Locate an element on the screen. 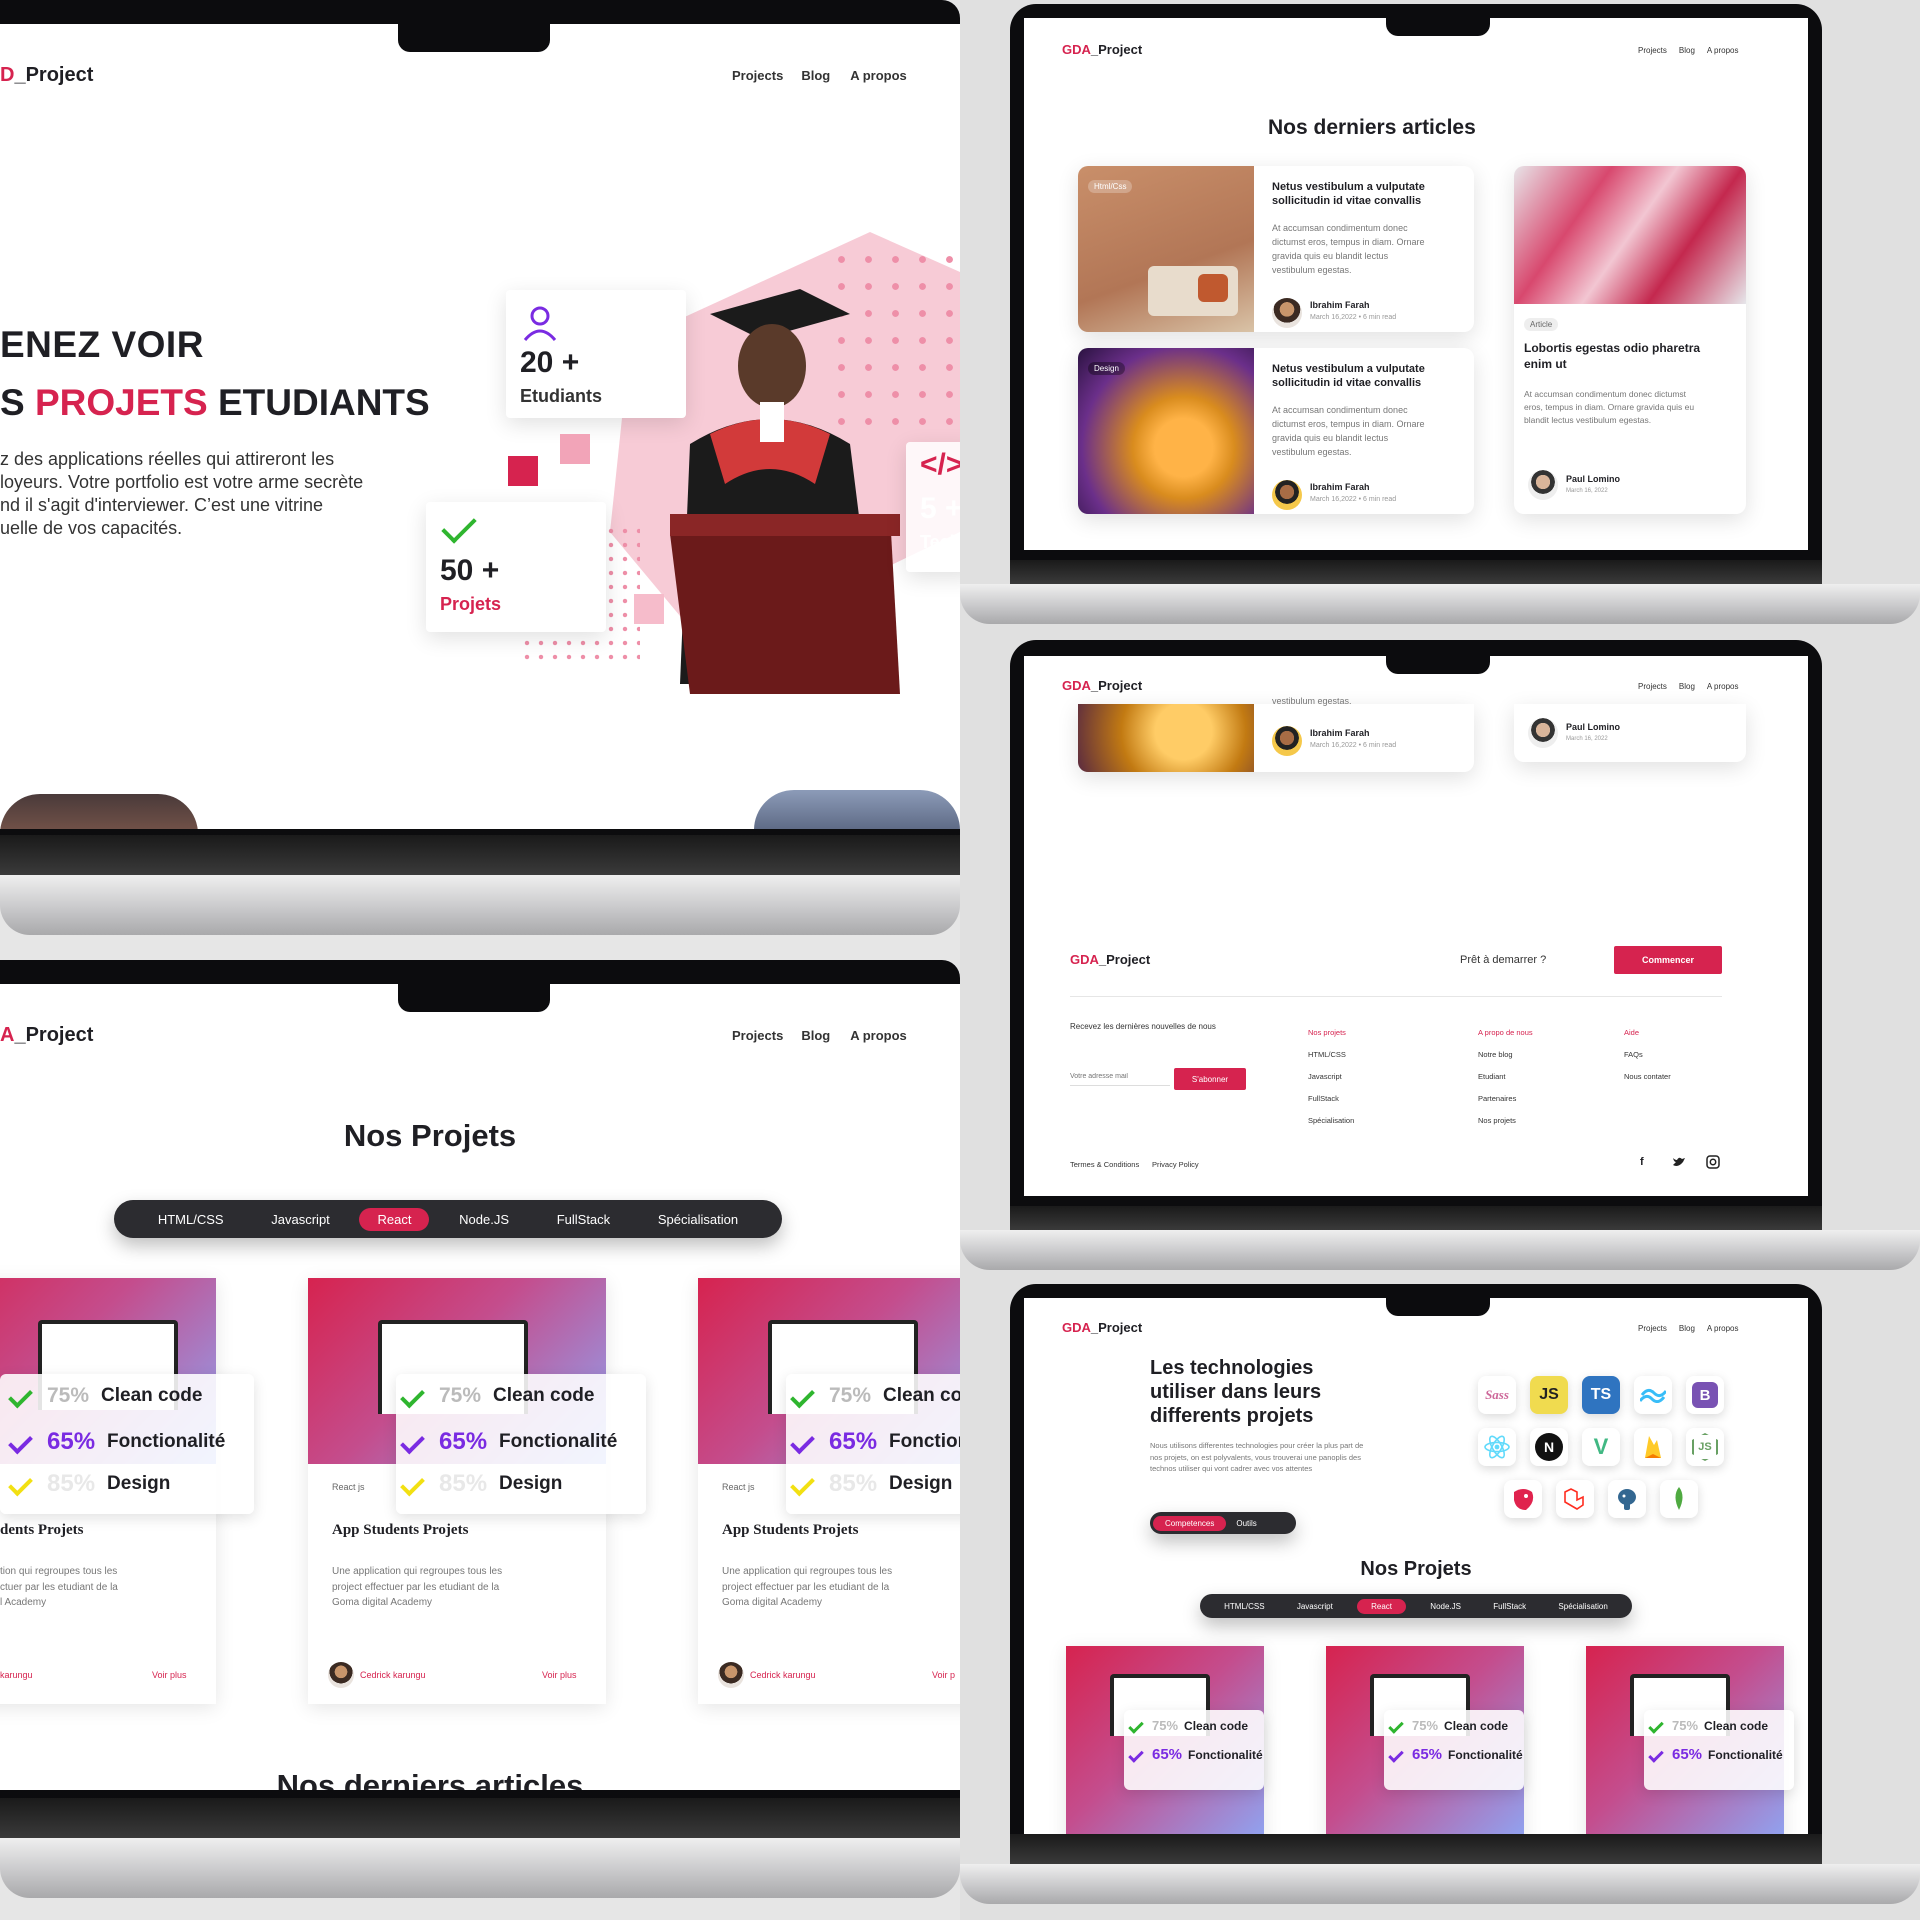 The height and width of the screenshot is (1920, 1920). vue-icon: V is located at coordinates (1601, 1447).